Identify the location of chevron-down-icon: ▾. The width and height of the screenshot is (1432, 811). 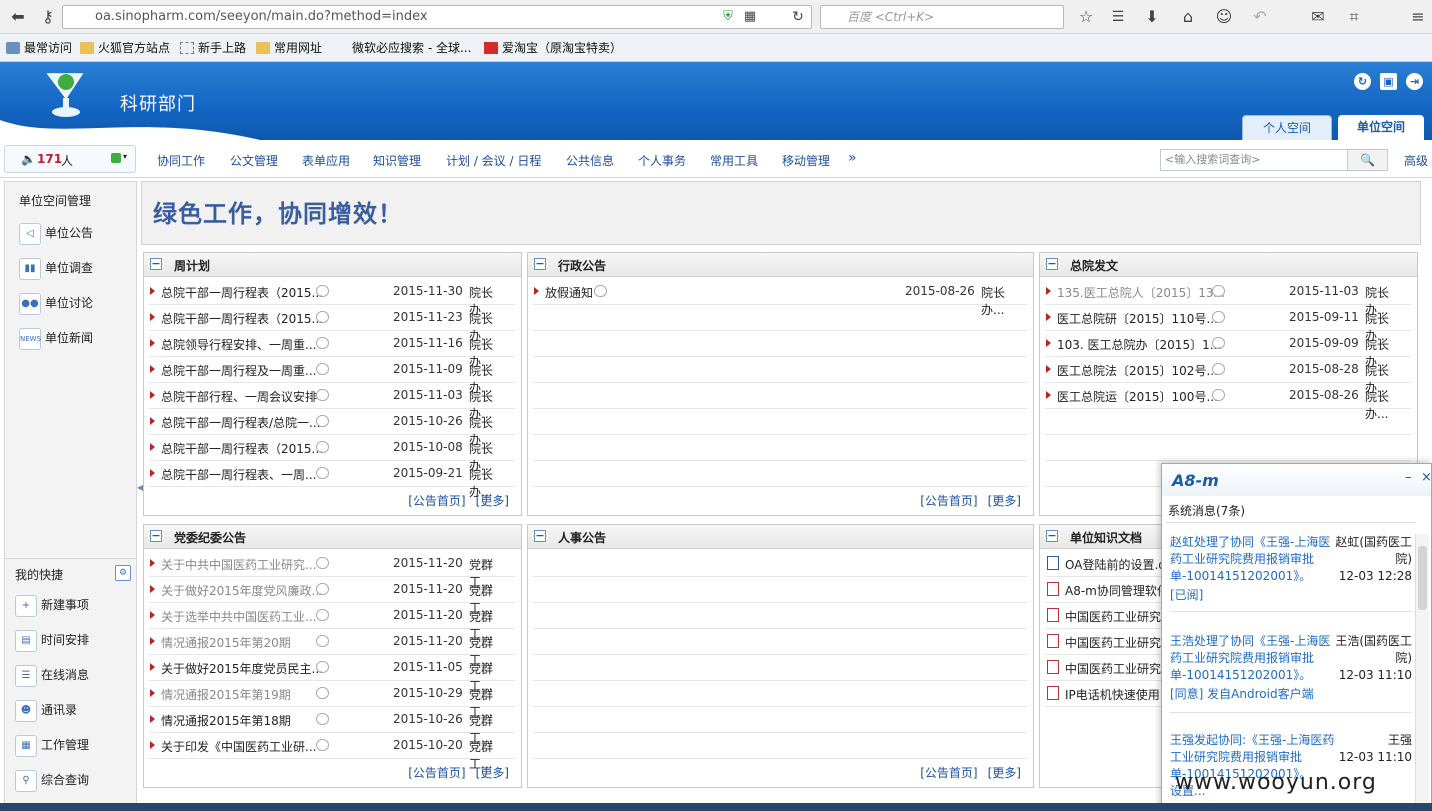
(125, 156).